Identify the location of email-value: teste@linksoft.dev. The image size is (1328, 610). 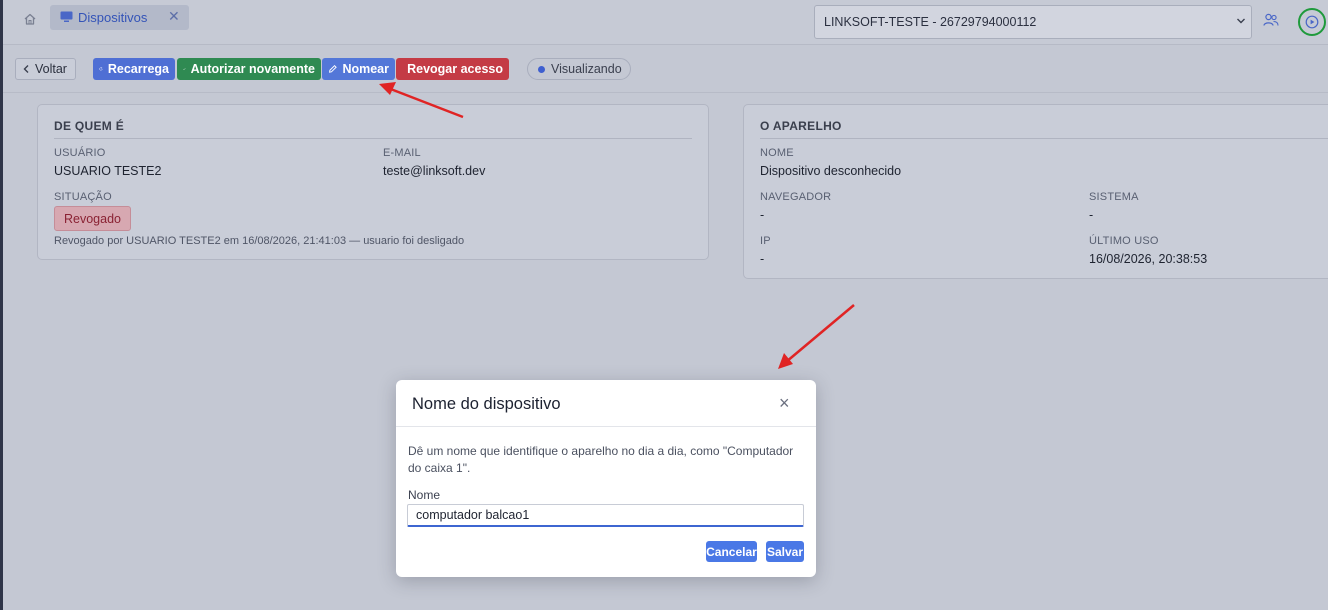
(434, 171).